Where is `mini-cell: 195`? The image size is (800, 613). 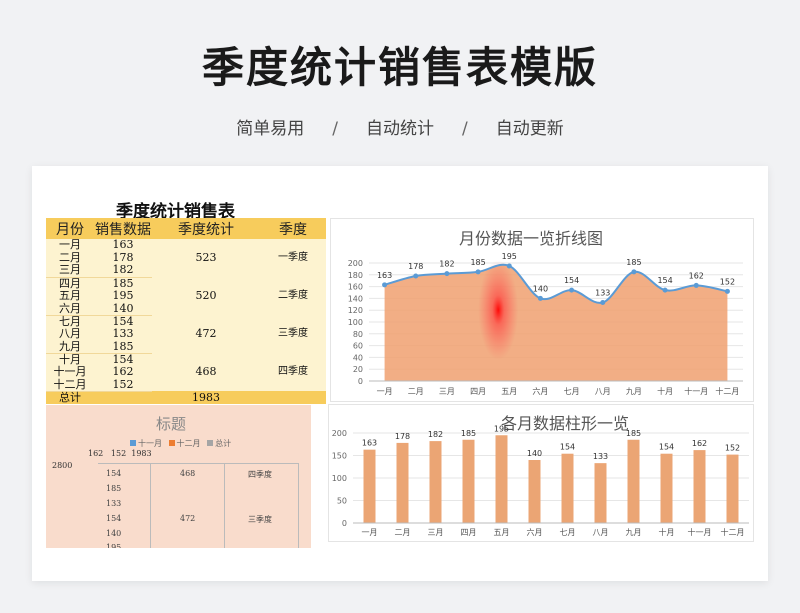
mini-cell: 195 is located at coordinates (114, 545).